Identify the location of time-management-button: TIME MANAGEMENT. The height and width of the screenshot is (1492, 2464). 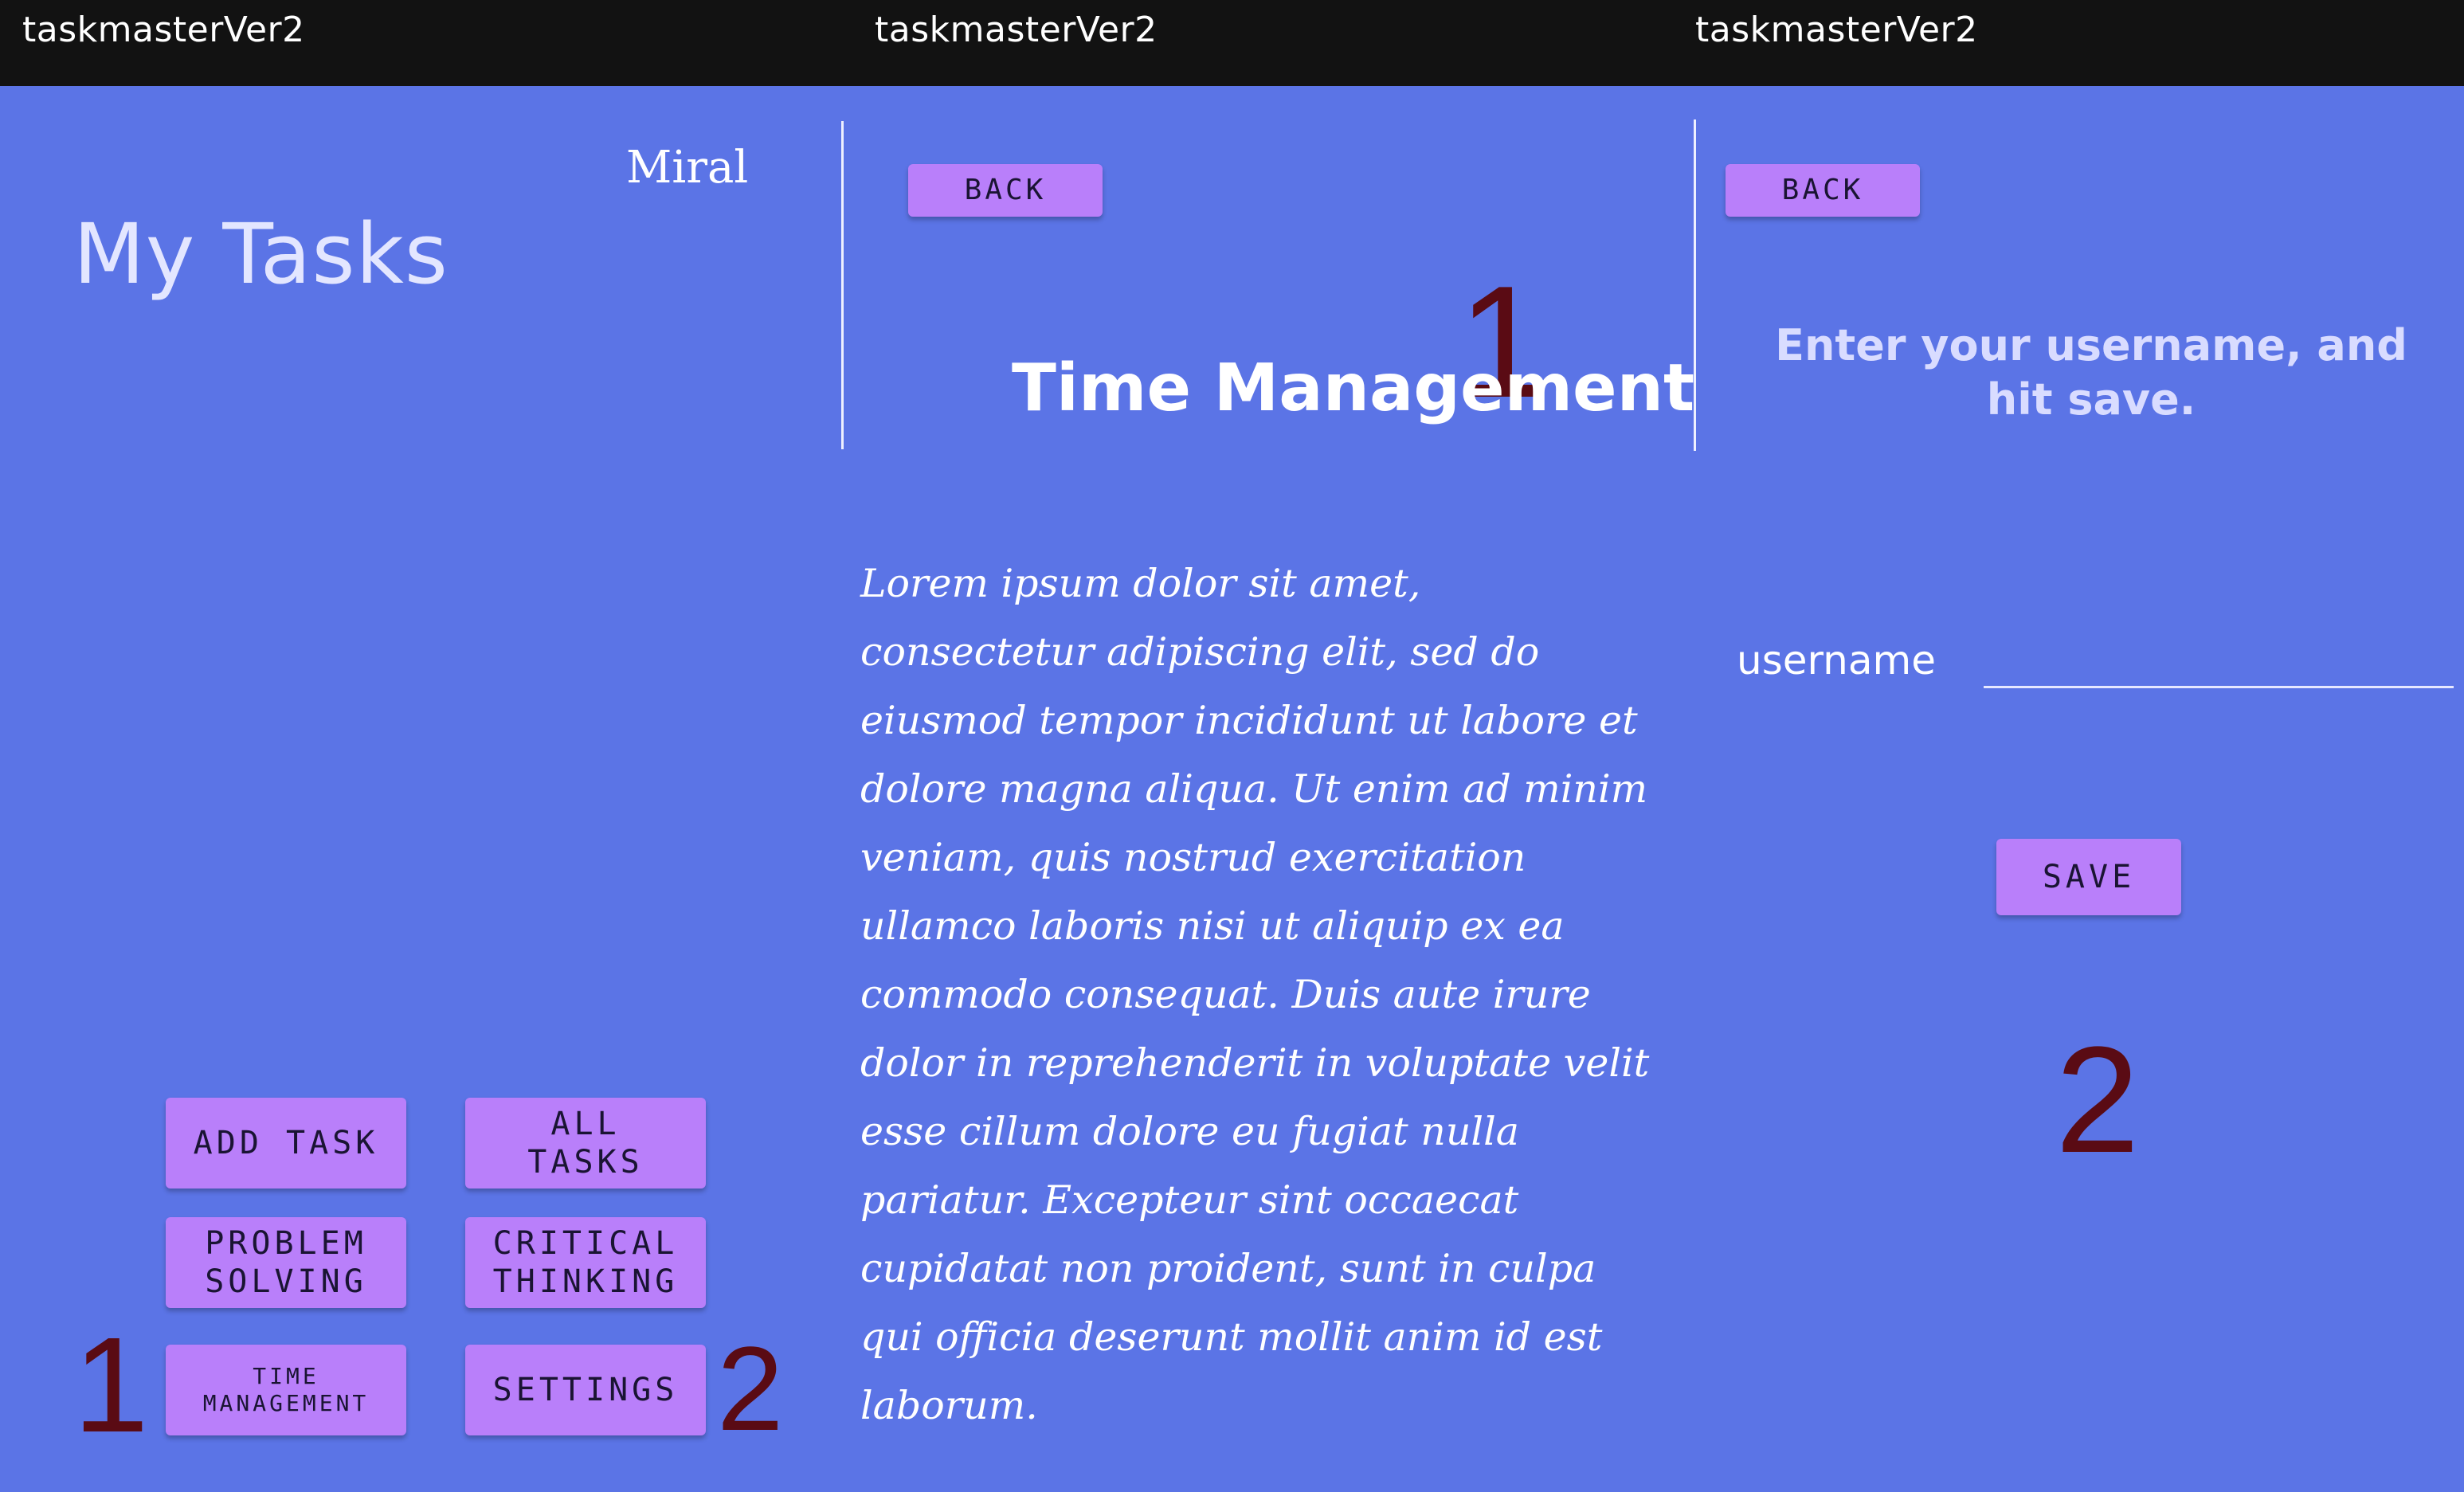
(286, 1390).